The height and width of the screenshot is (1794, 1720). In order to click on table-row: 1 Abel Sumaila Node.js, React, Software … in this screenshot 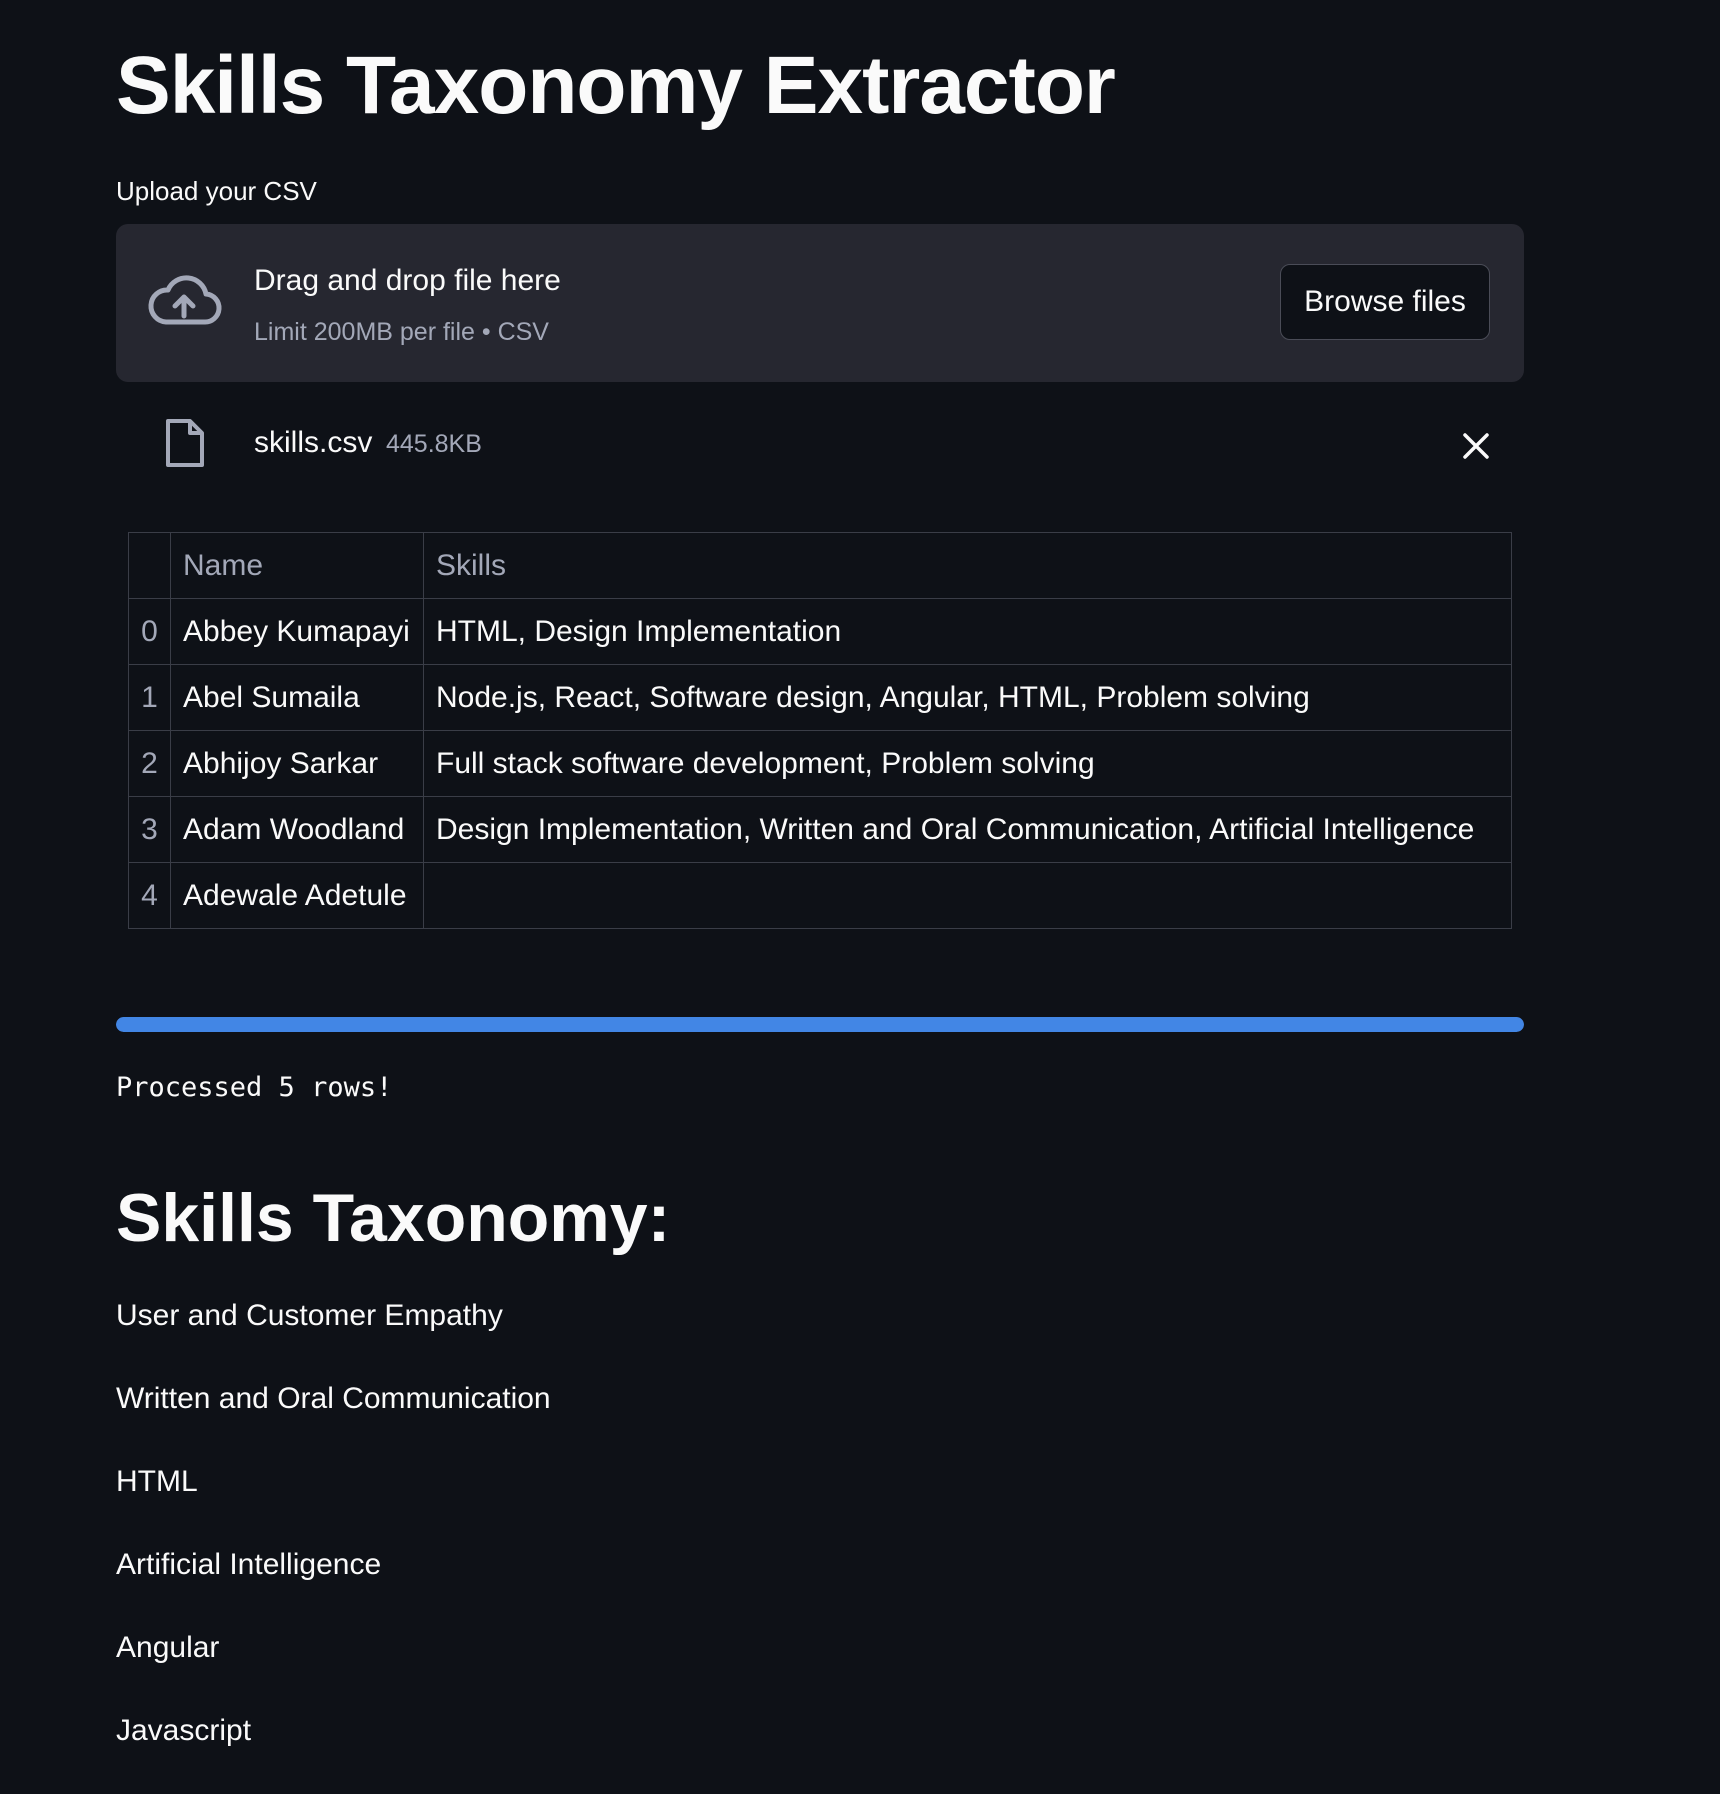, I will do `click(820, 697)`.